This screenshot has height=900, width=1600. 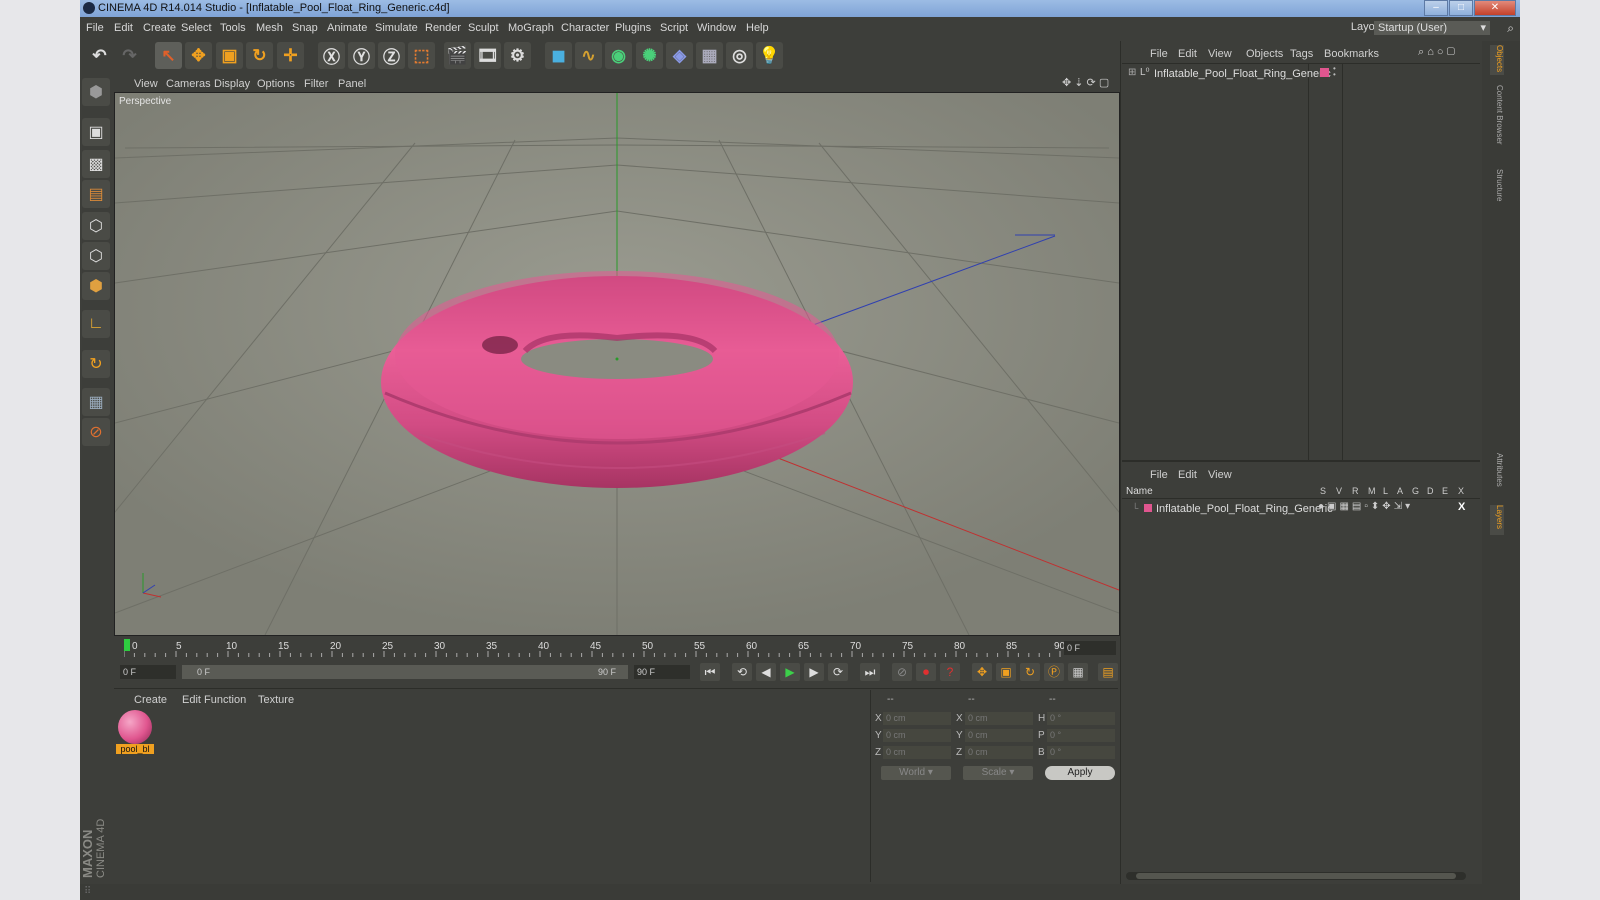 I want to click on light-icon: 💡, so click(x=769, y=55).